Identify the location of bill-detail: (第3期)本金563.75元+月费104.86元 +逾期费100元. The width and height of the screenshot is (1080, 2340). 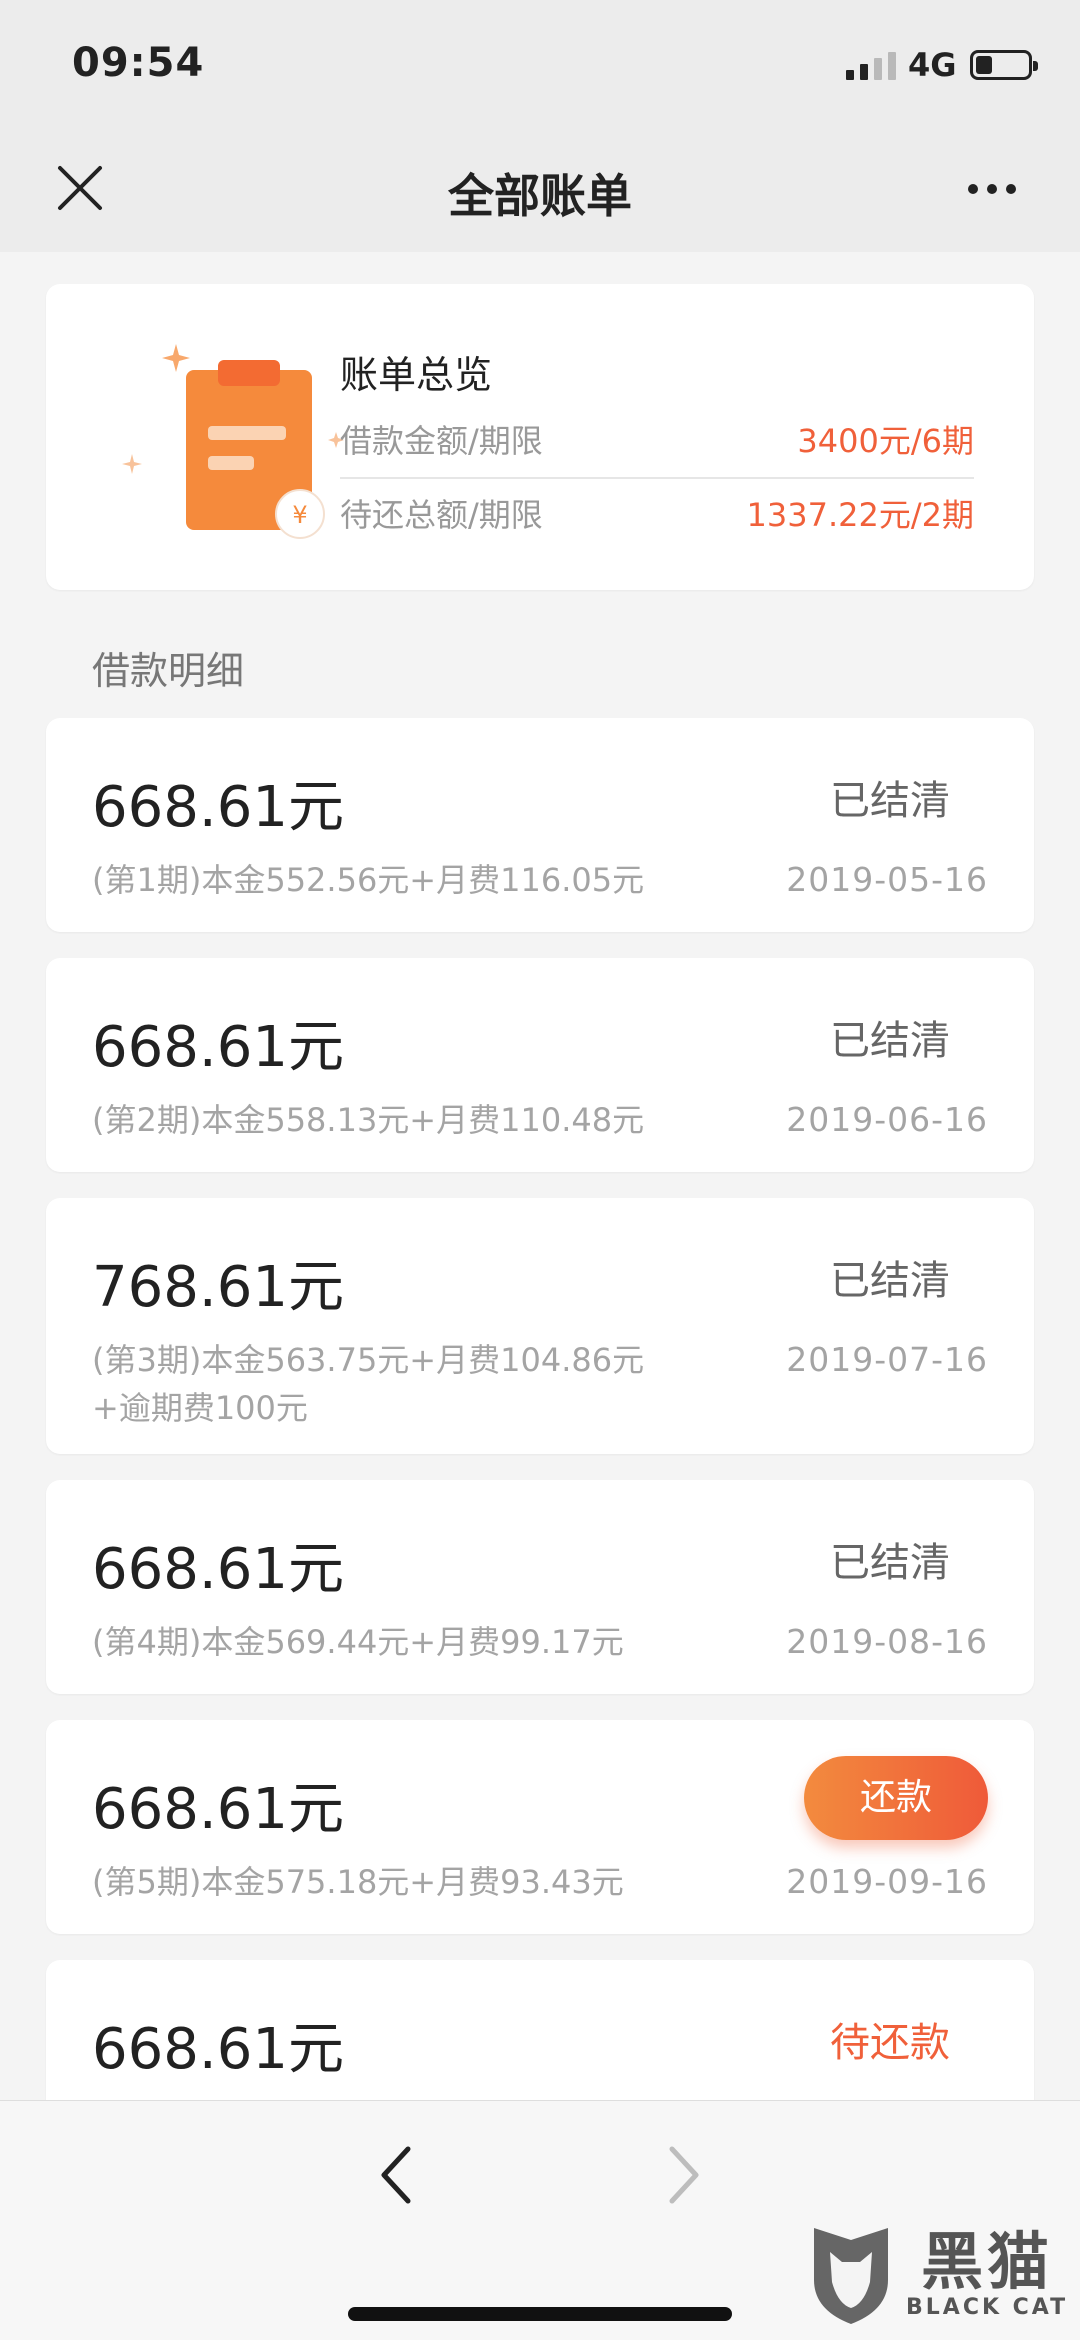
(368, 1384).